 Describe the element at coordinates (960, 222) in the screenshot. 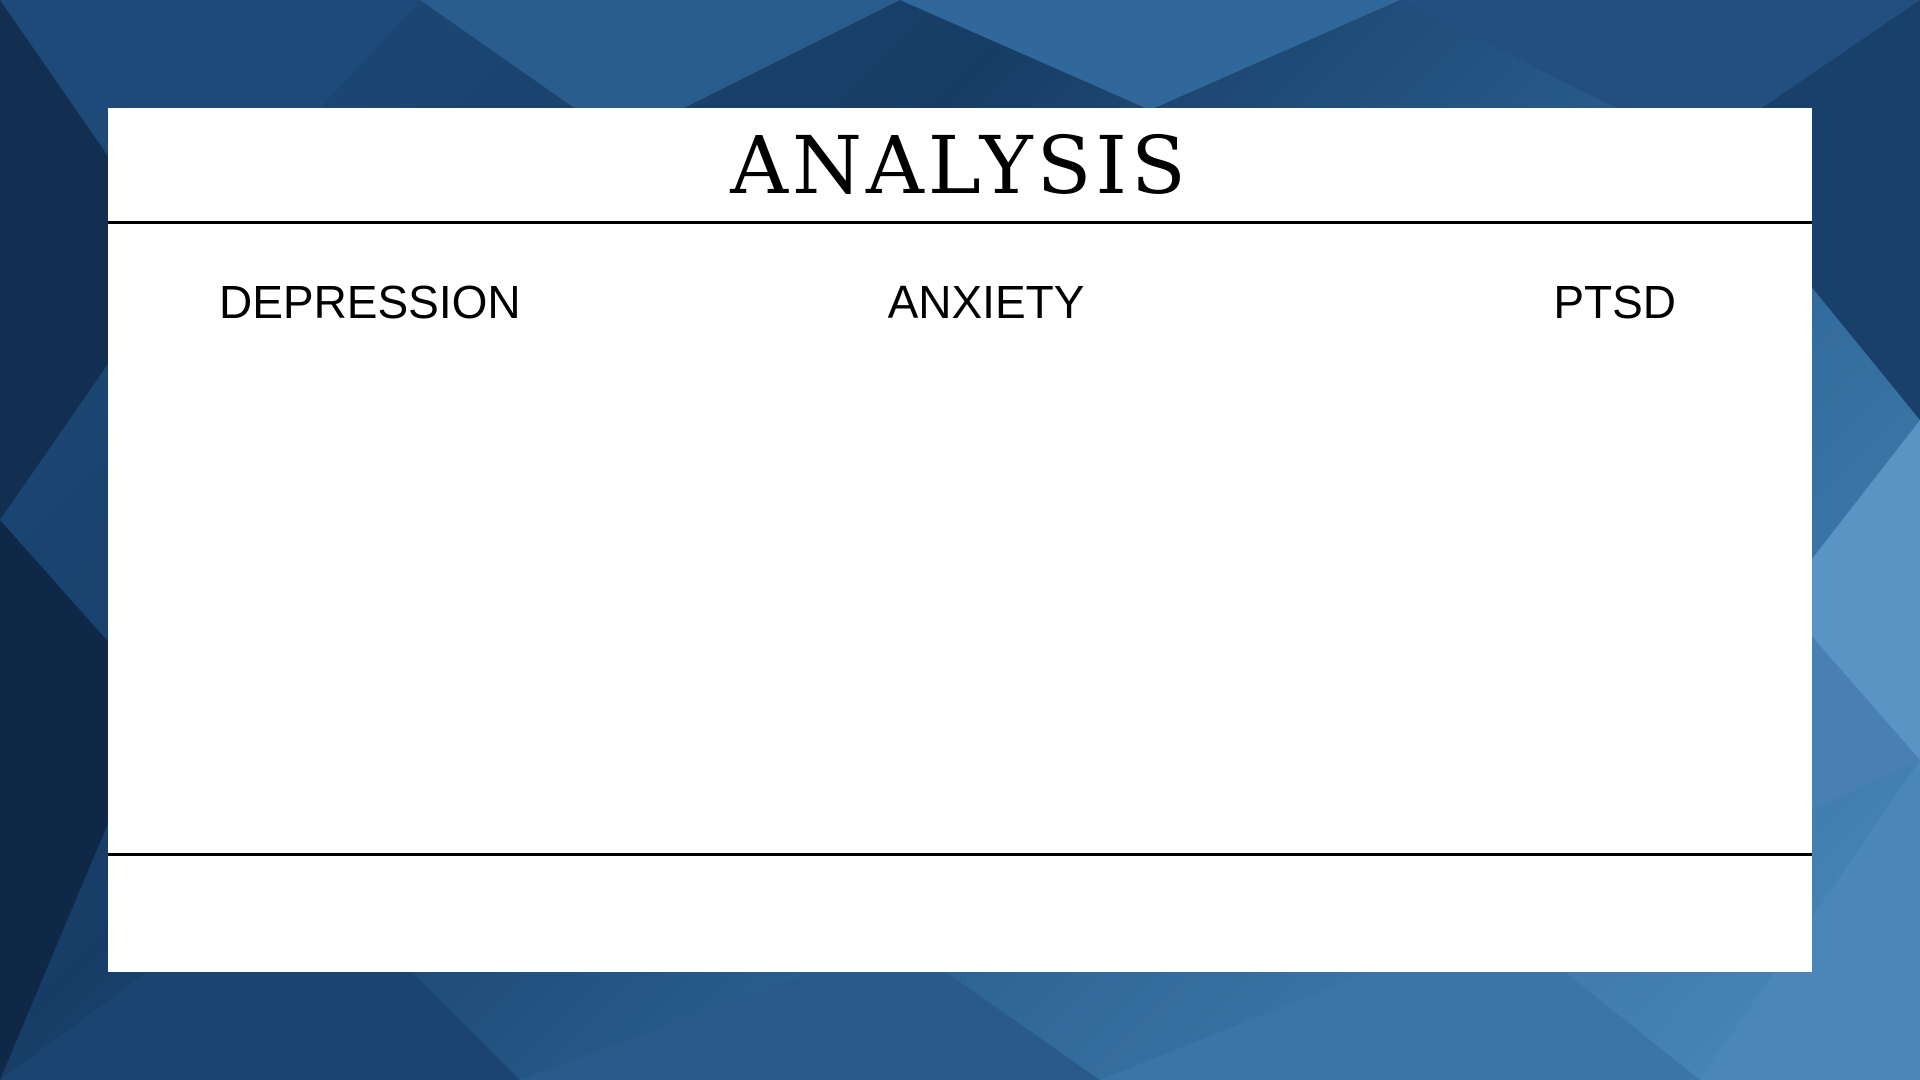

I see `title-divider` at that location.